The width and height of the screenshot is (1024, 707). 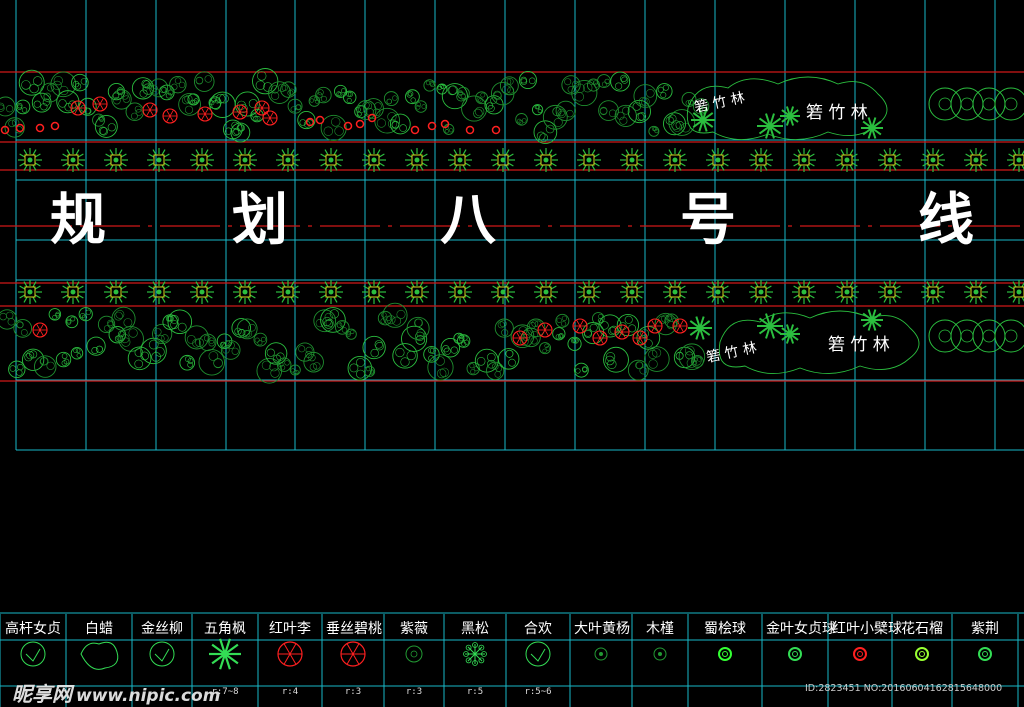 I want to click on legend-item-spec: r:3, so click(x=414, y=692).